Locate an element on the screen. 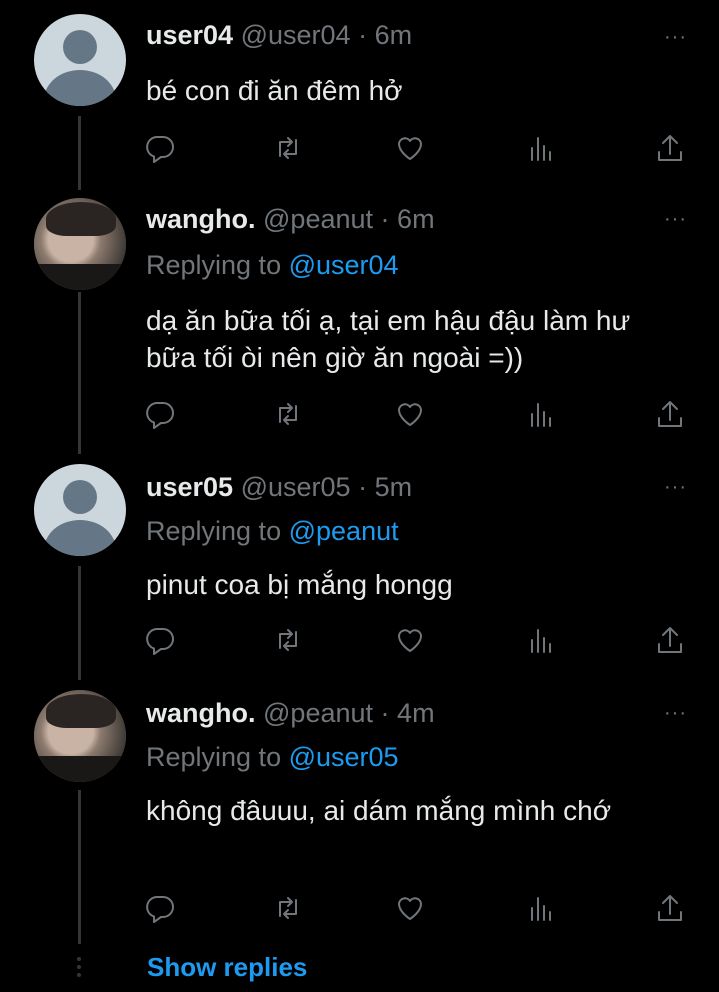 This screenshot has height=992, width=719. display-name: user04 is located at coordinates (189, 35).